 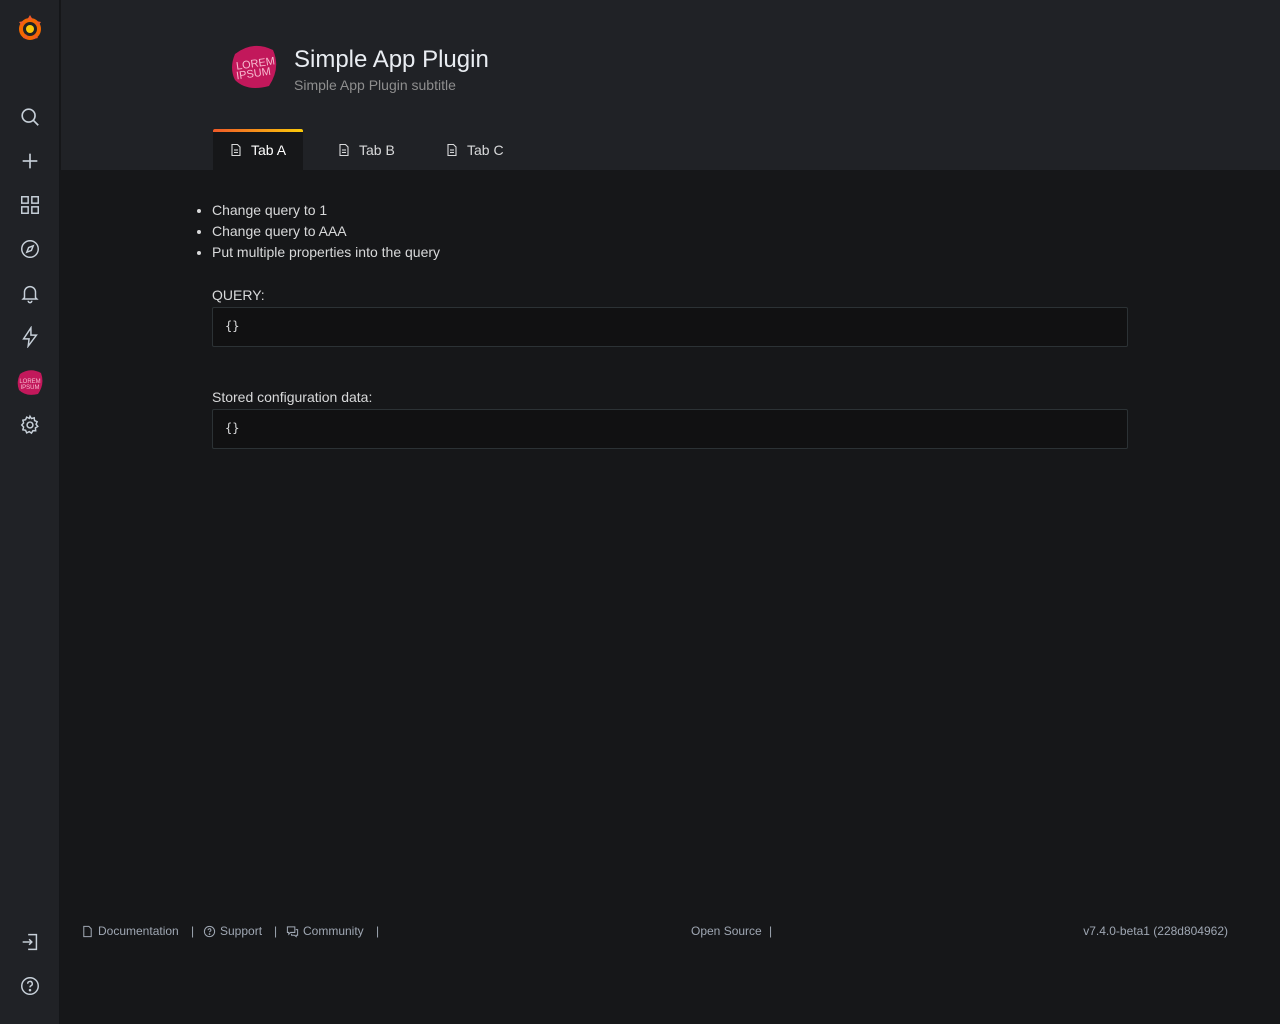 I want to click on open-source-label: Open Source, so click(x=726, y=931).